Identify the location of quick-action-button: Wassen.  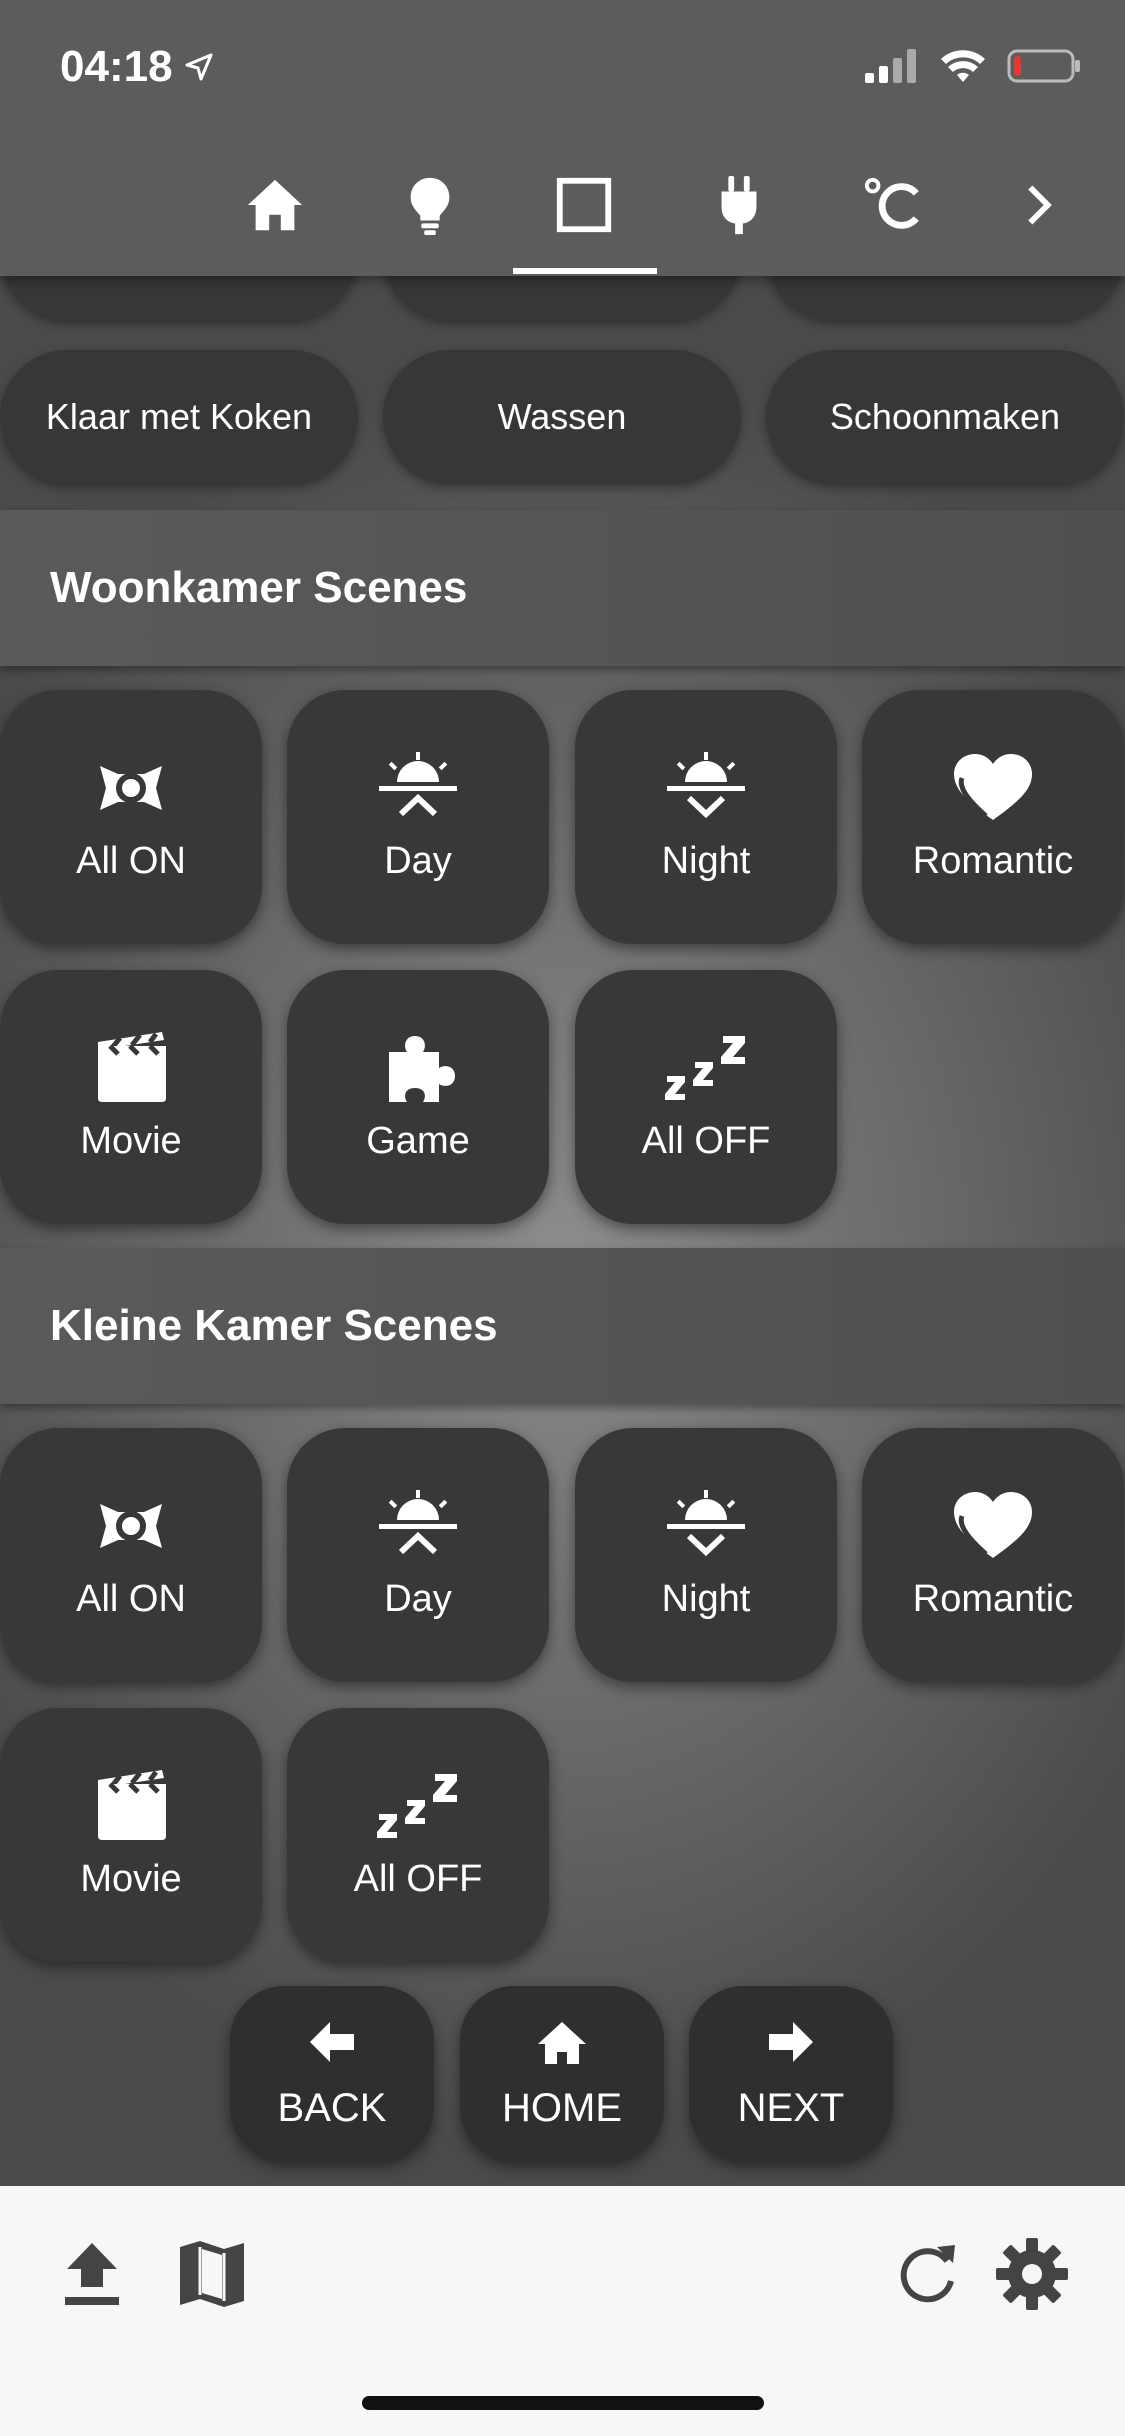
(562, 417).